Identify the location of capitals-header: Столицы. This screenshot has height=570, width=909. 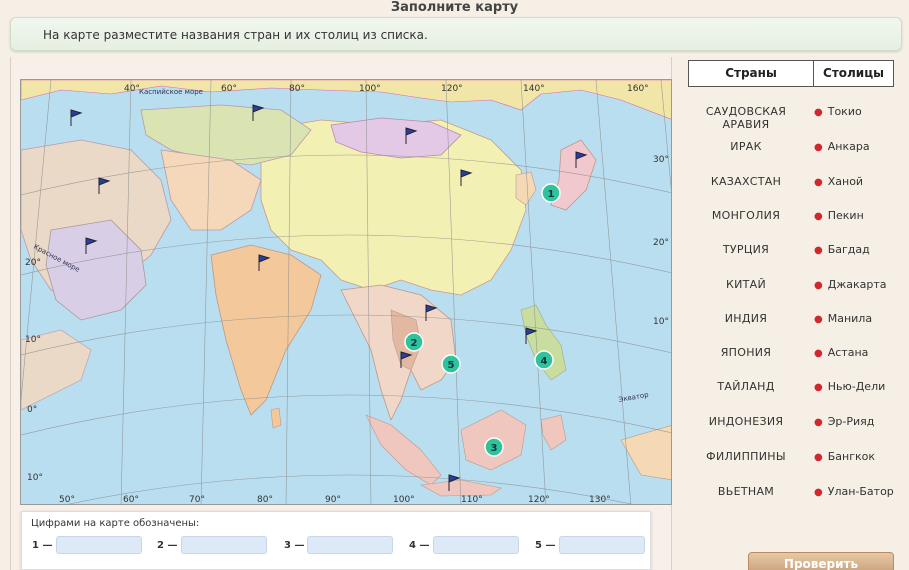
(853, 73).